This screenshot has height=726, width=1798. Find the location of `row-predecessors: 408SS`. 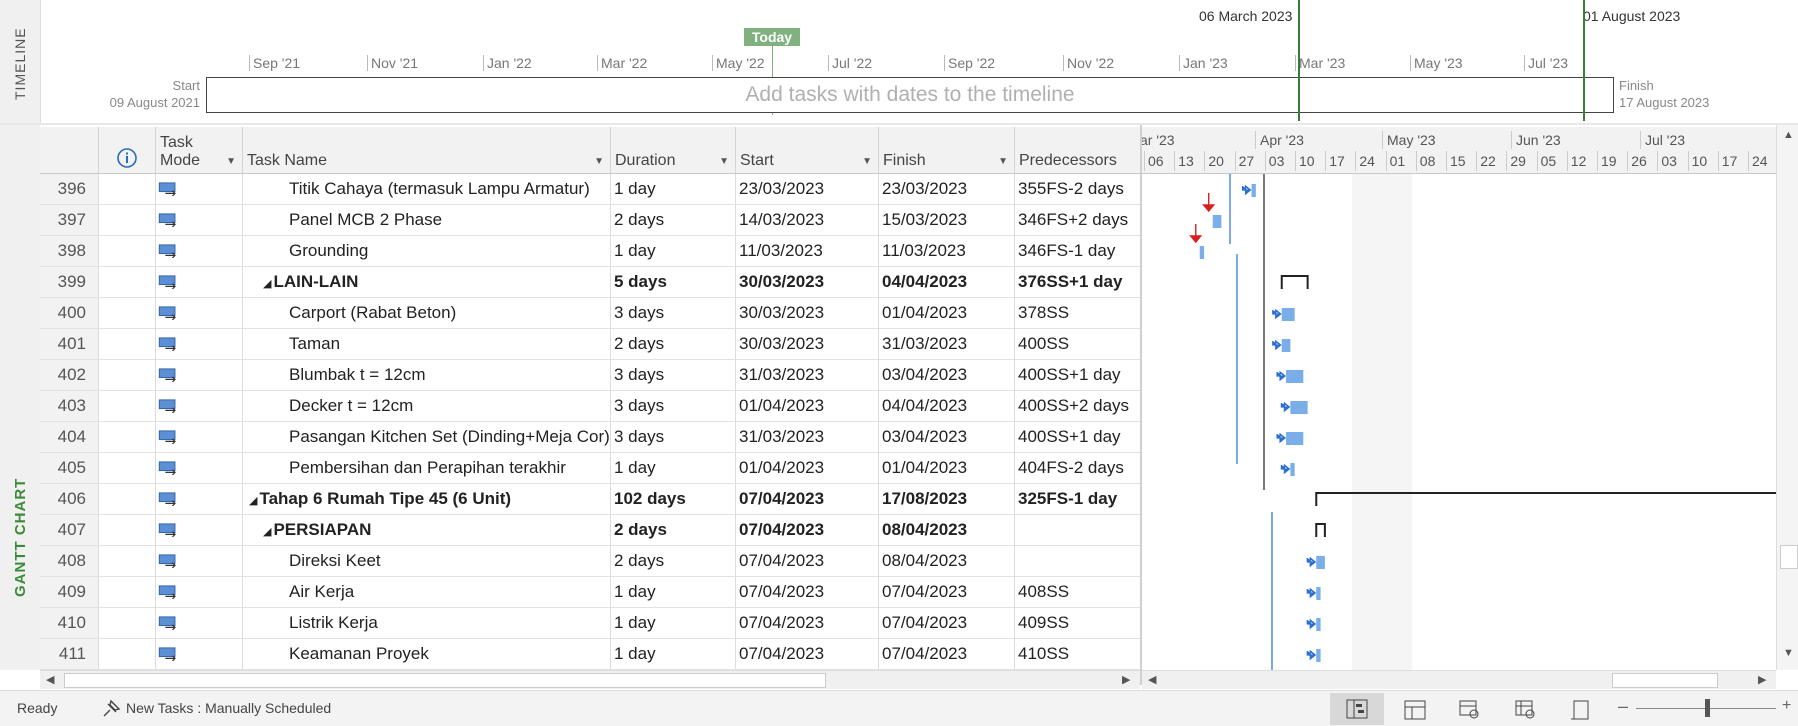

row-predecessors: 408SS is located at coordinates (1077, 592).